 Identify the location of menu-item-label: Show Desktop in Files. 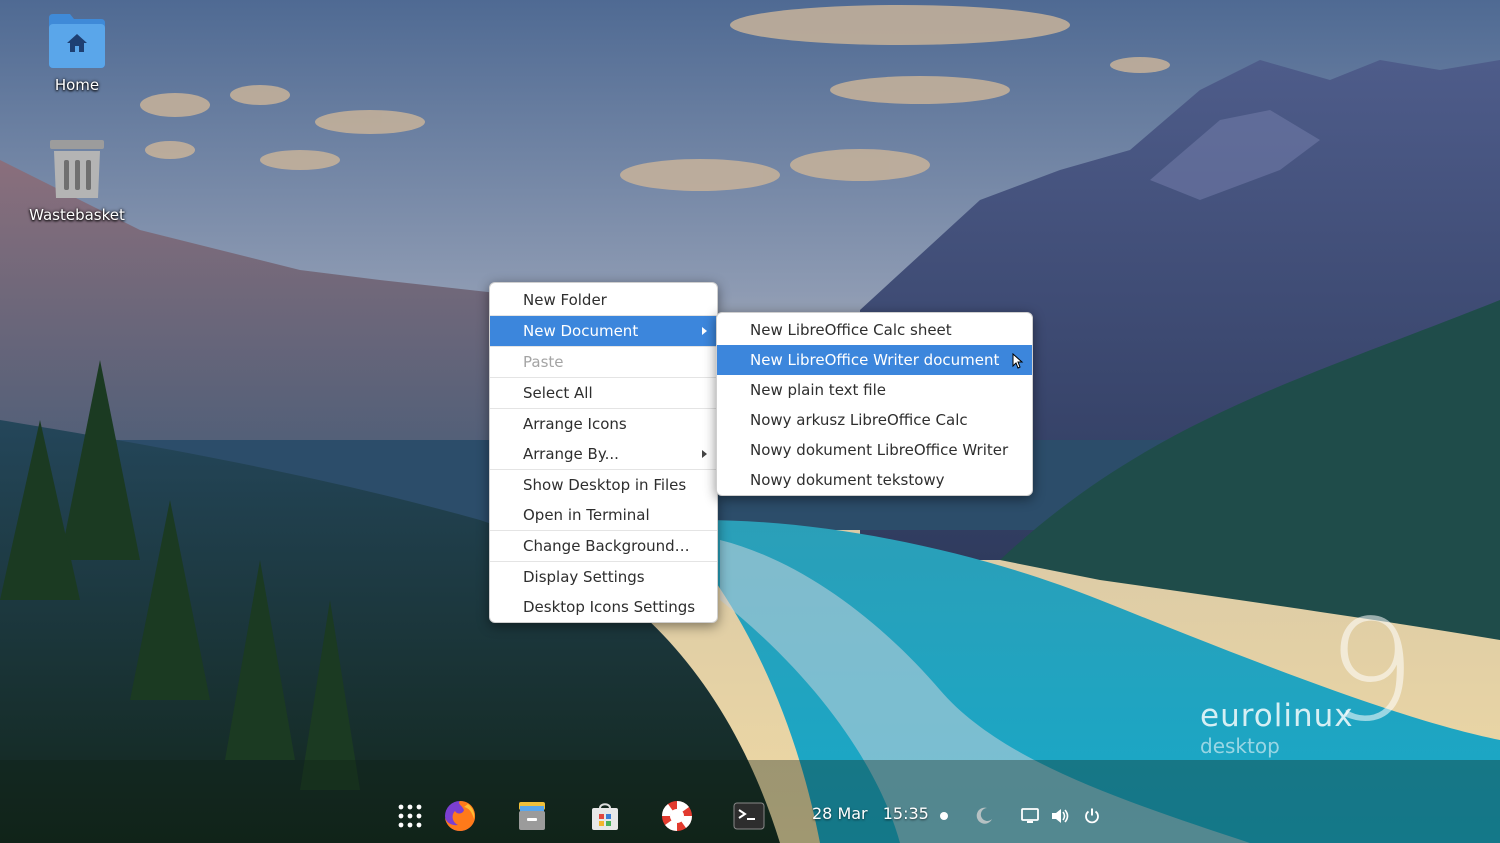
(605, 485).